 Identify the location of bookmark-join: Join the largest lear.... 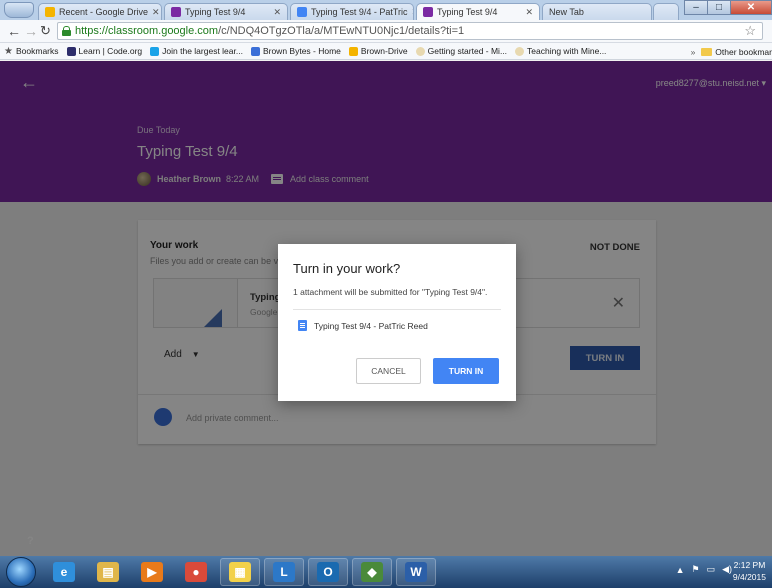
(196, 51).